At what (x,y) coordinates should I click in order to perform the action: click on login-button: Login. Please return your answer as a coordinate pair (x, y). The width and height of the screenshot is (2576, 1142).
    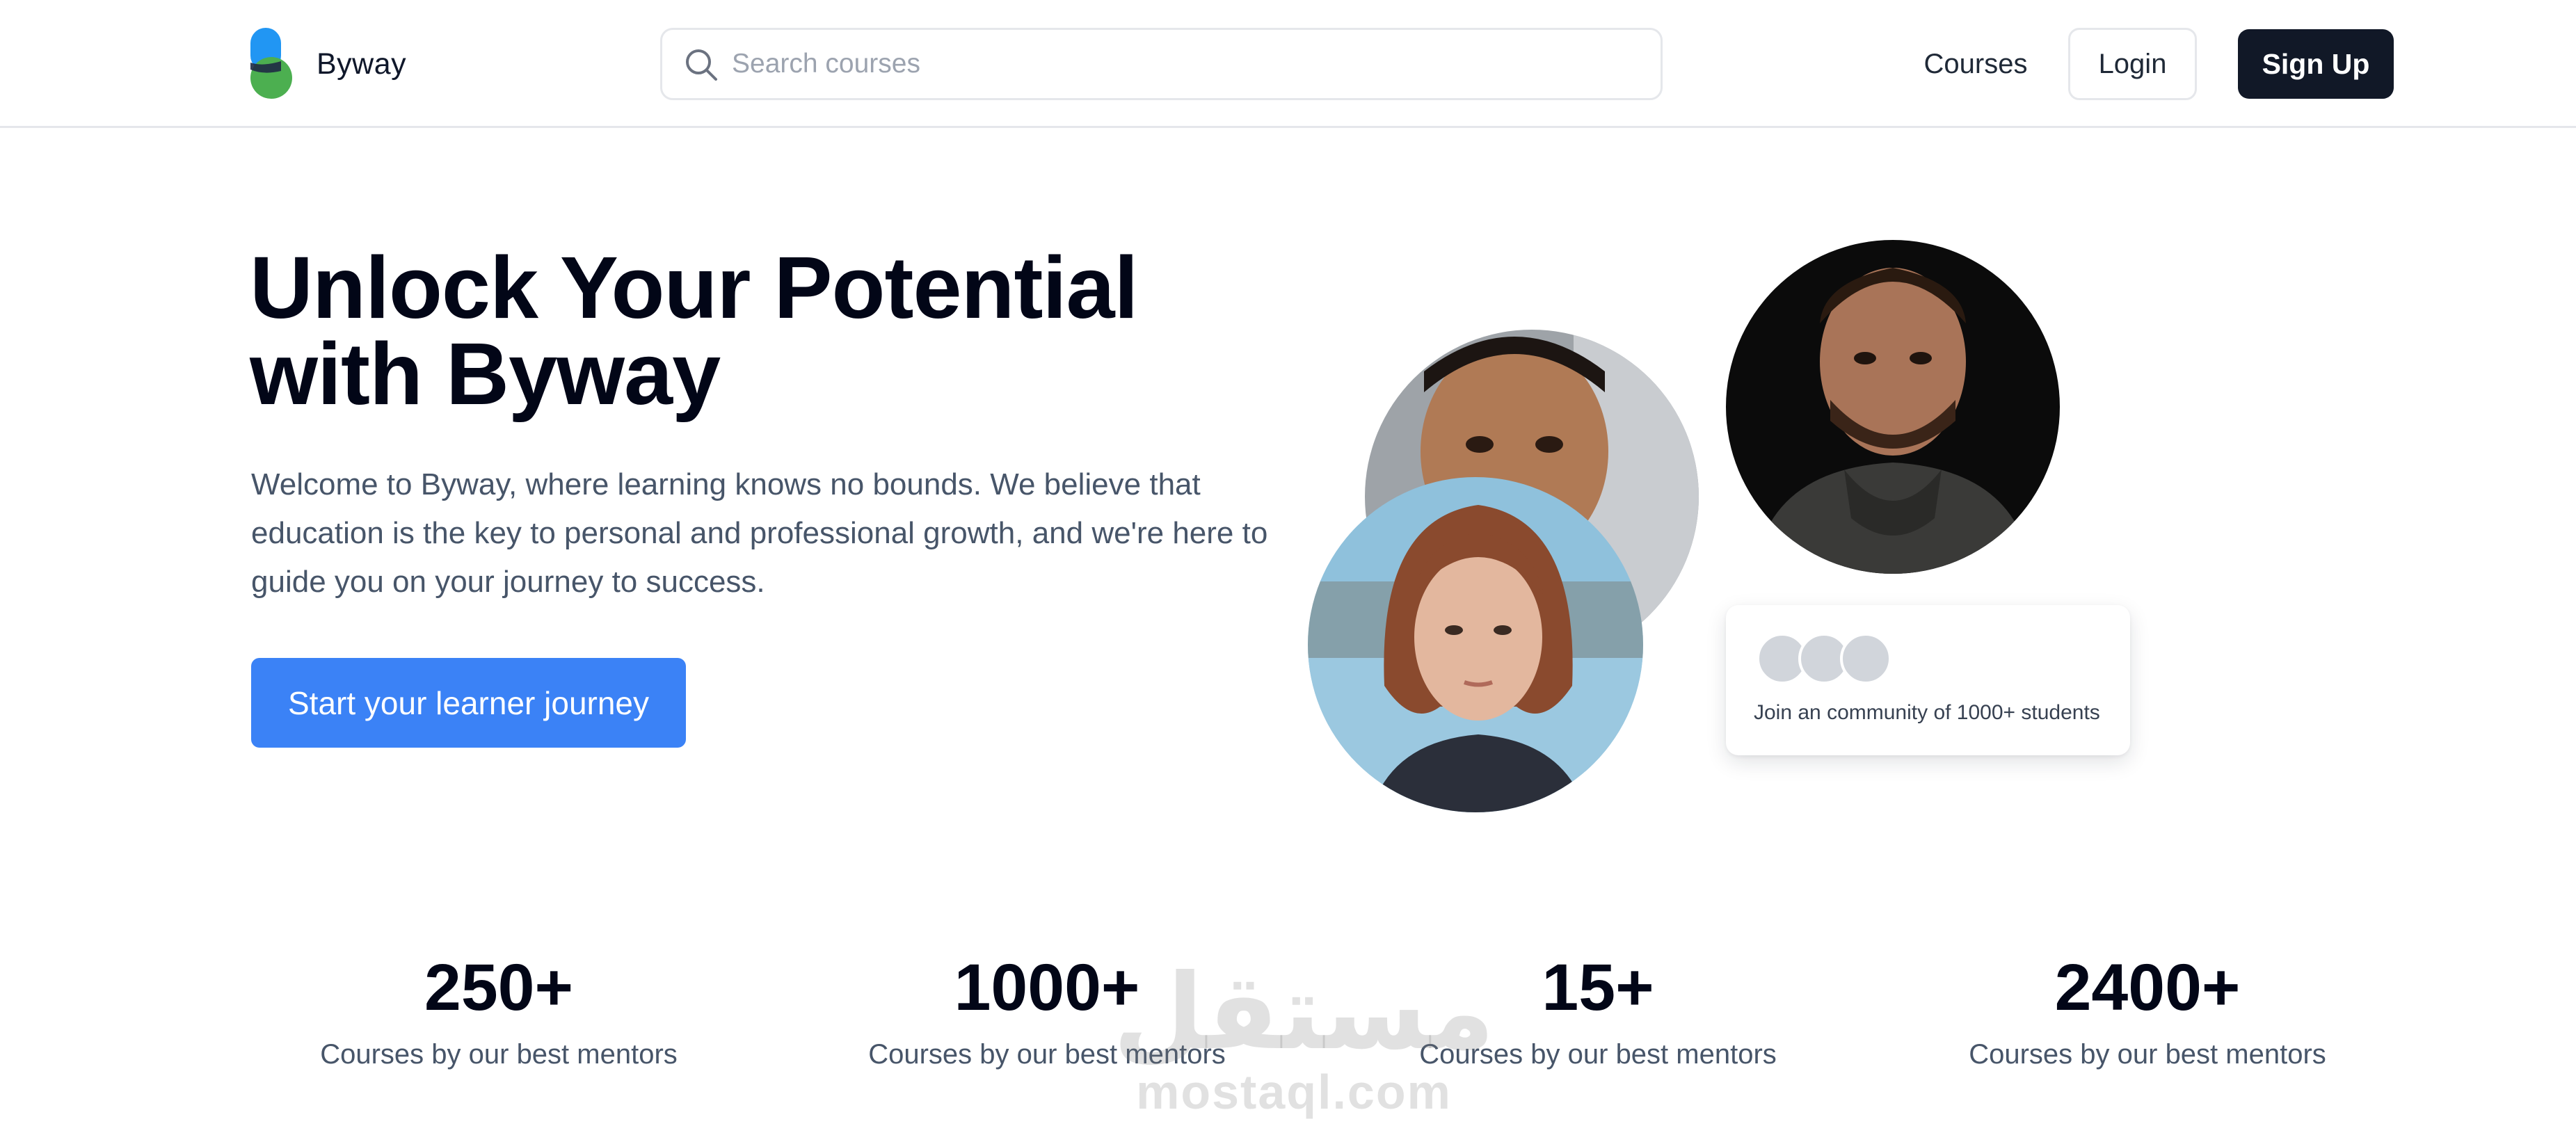
    Looking at the image, I should click on (2132, 64).